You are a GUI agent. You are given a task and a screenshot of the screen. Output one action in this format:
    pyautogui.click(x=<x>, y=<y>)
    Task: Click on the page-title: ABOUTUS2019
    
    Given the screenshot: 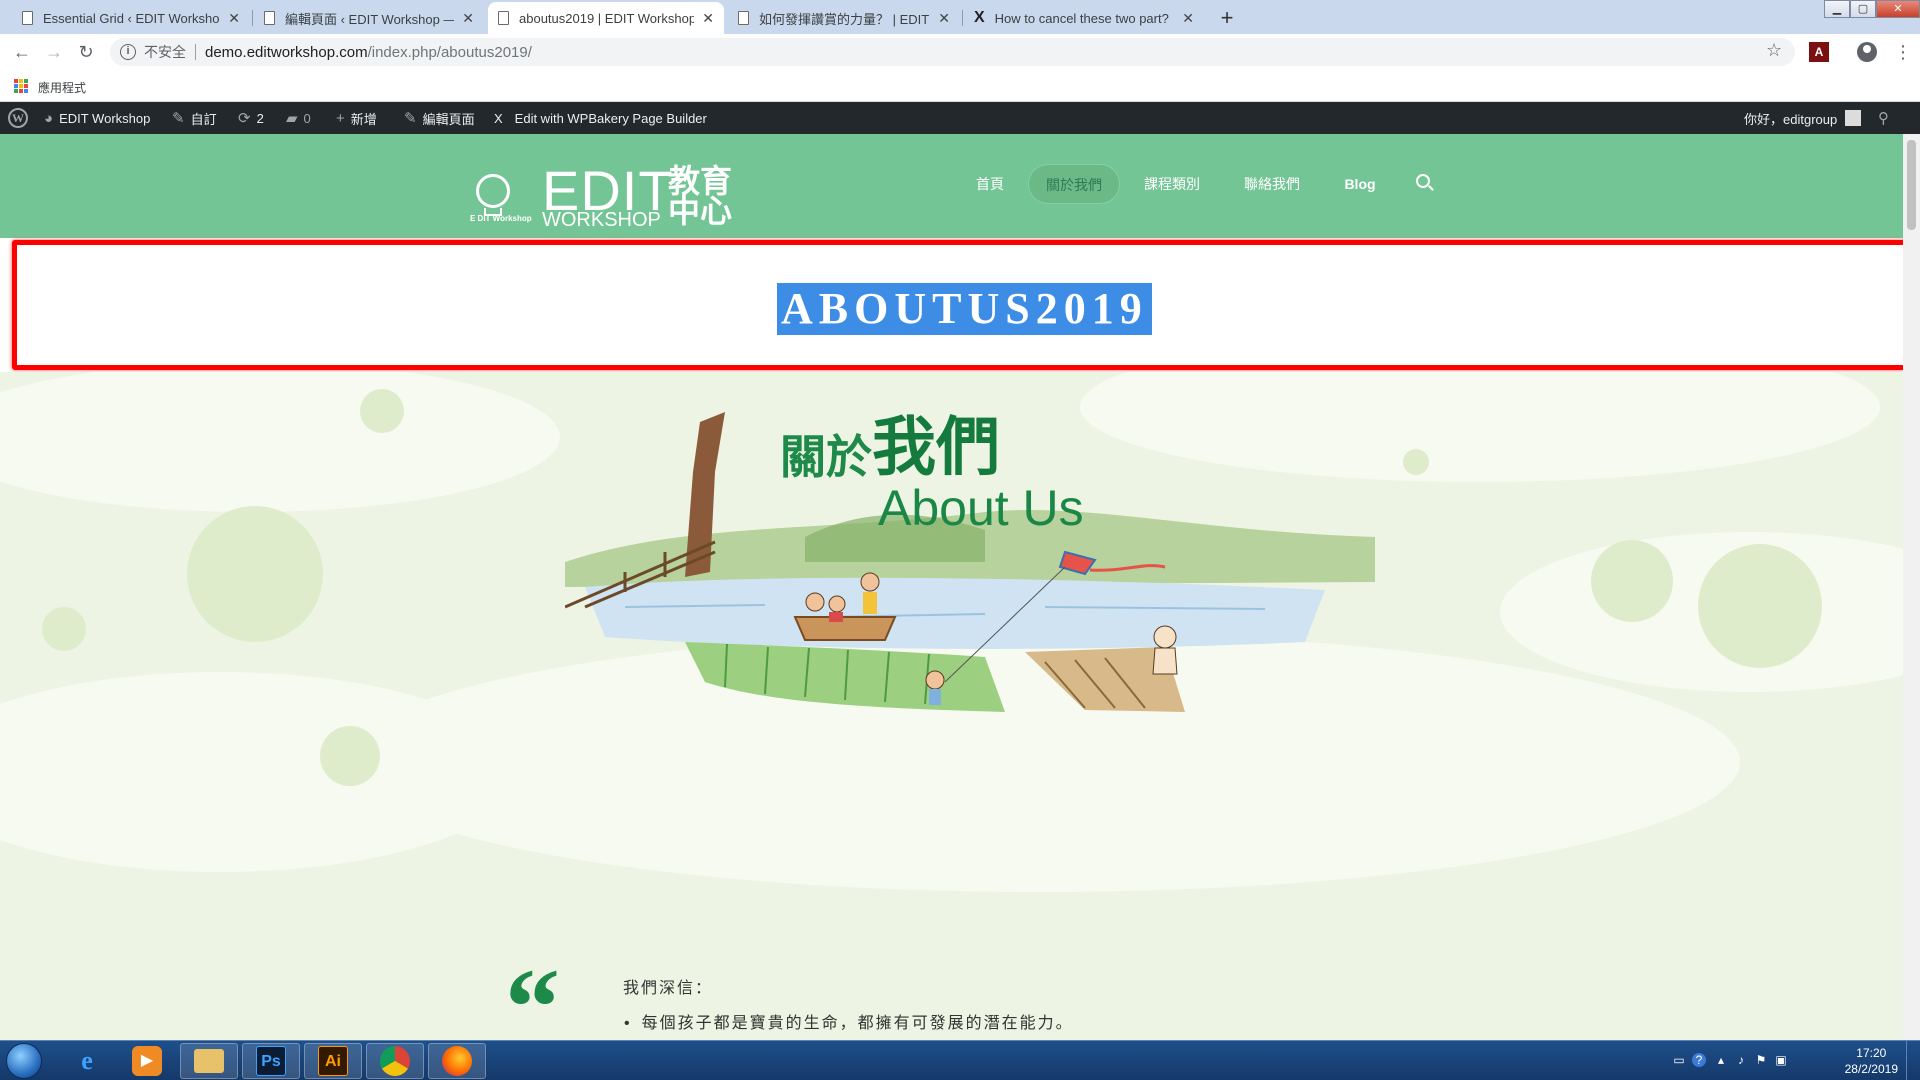 What is the action you would take?
    pyautogui.click(x=964, y=309)
    